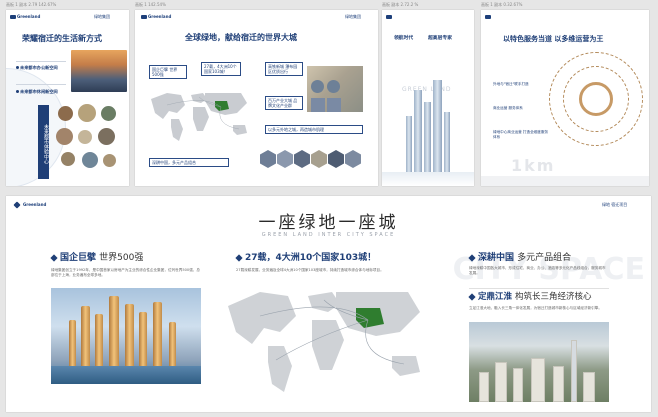 The image size is (658, 417). I want to click on section-bold: 27载，4大洲10个国家103城！, so click(311, 258).